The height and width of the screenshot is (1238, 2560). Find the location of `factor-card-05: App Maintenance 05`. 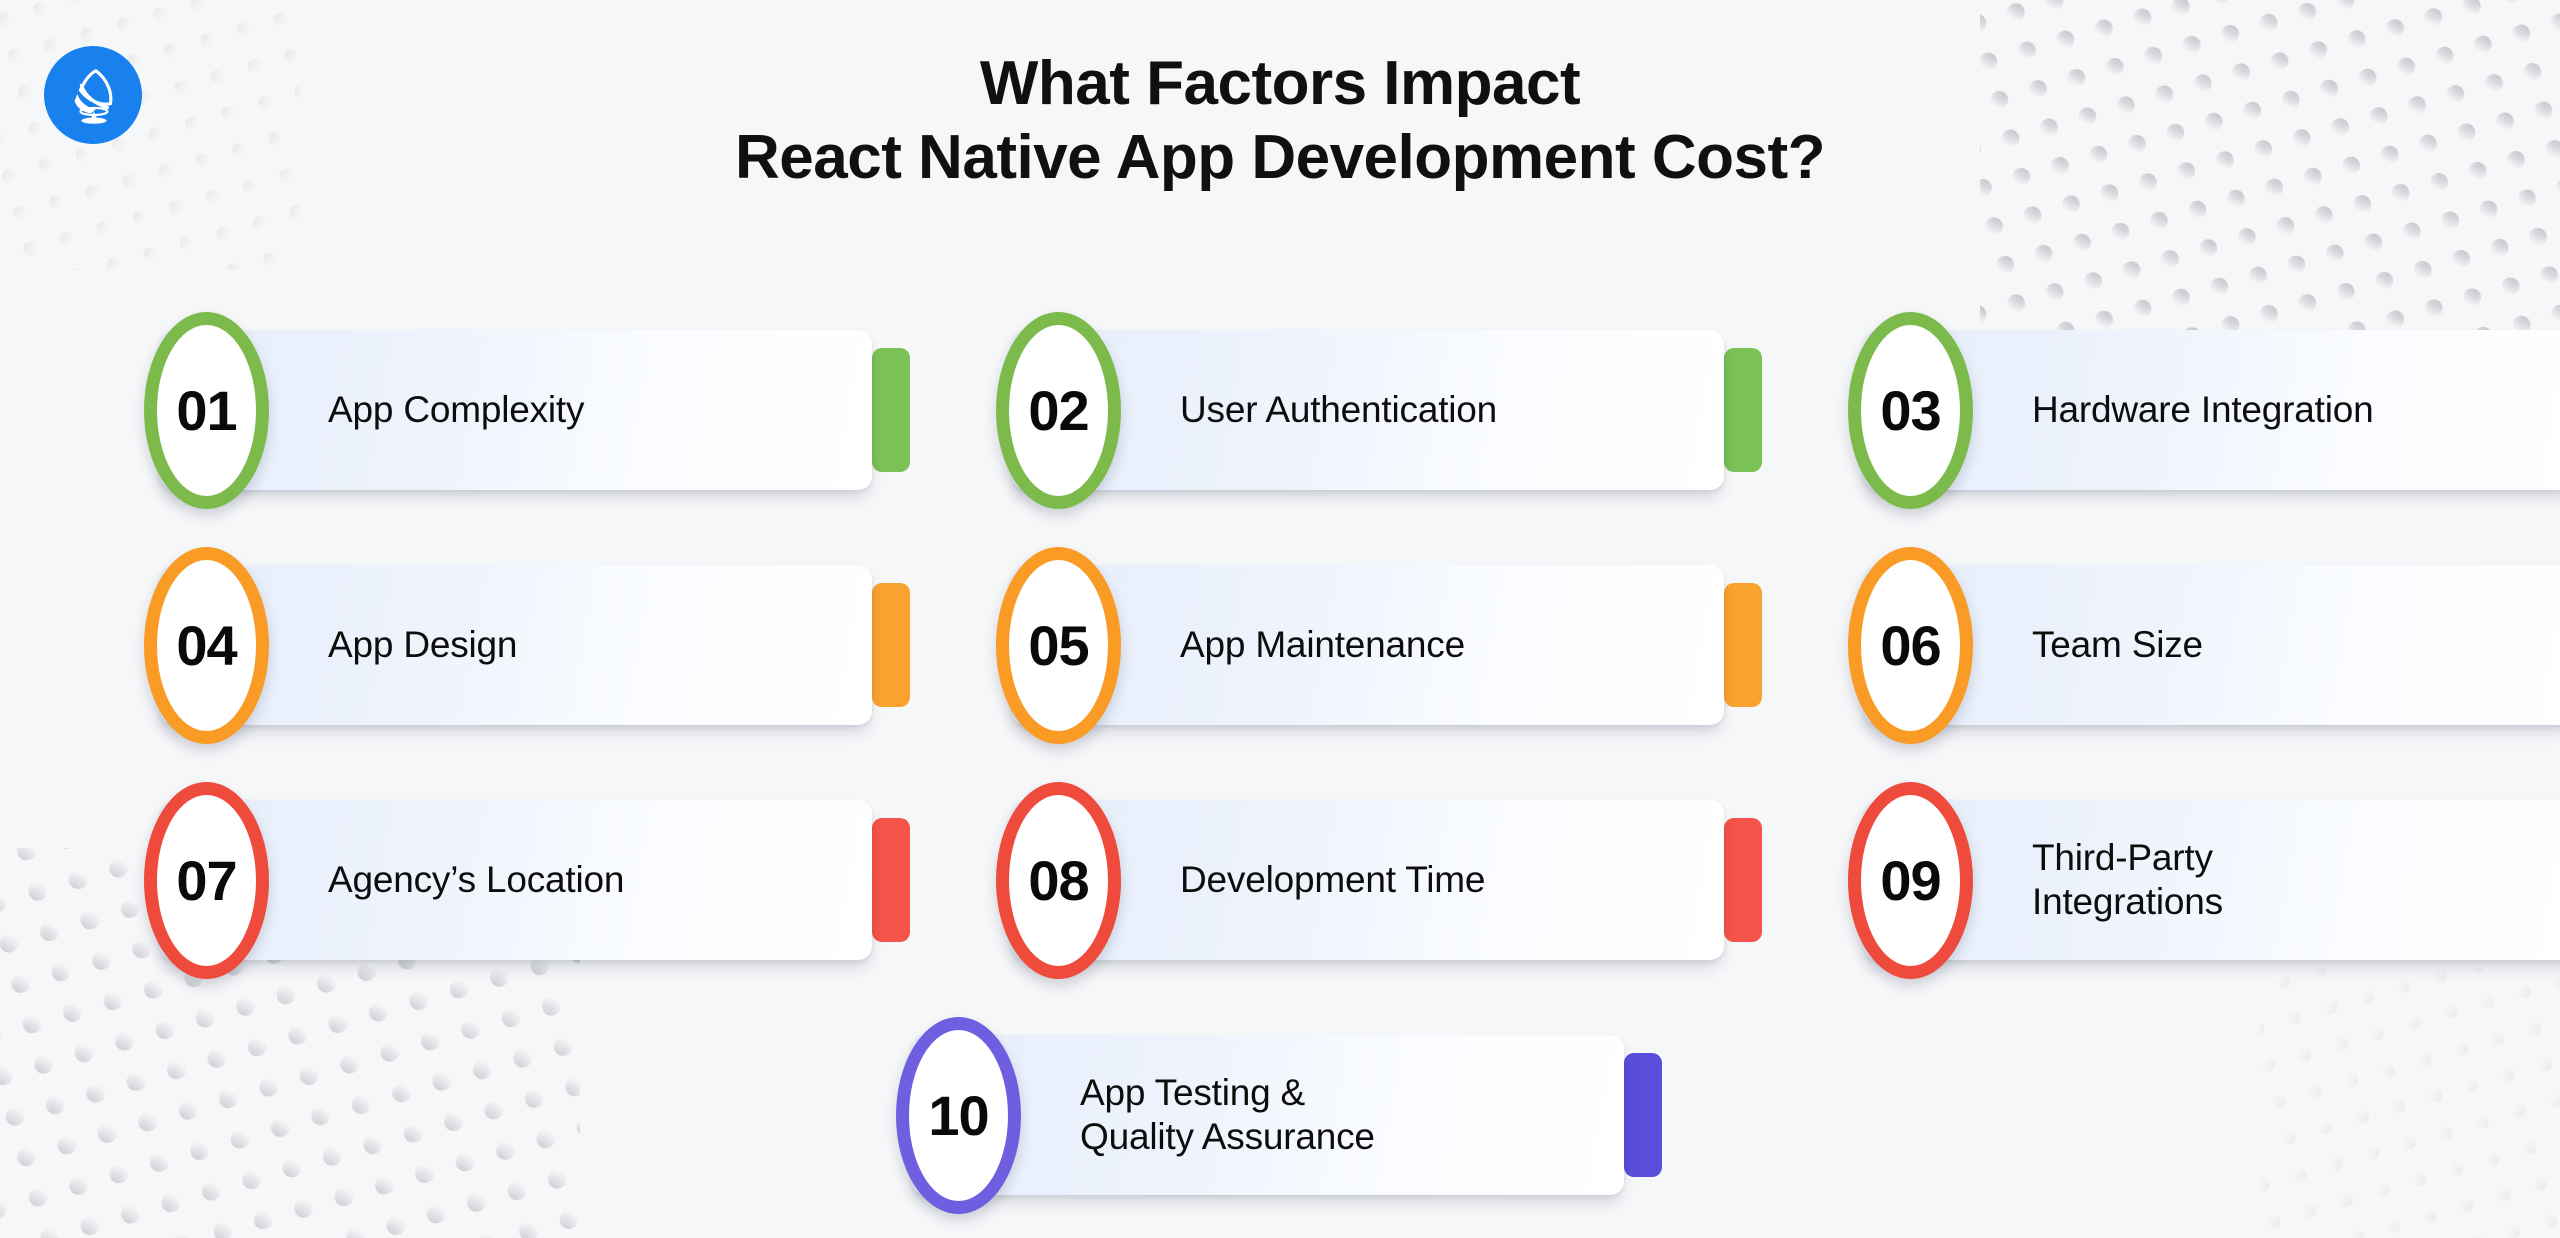

factor-card-05: App Maintenance 05 is located at coordinates (1379, 645).